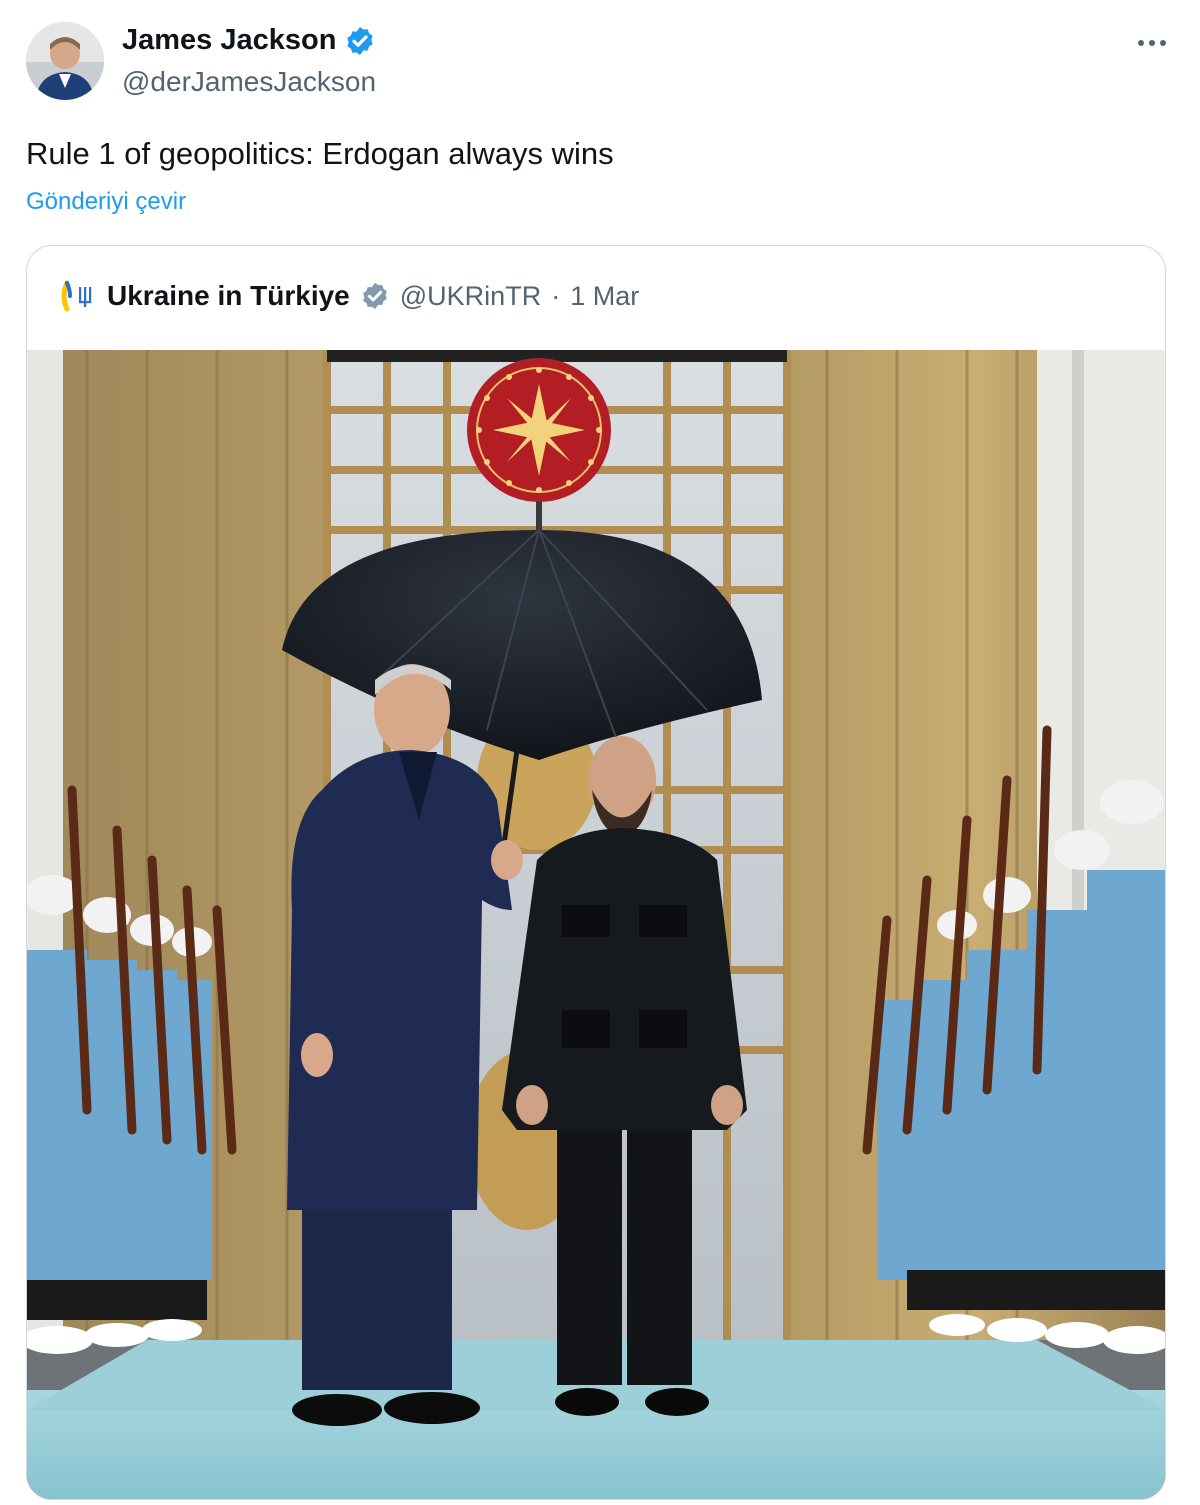 Image resolution: width=1200 pixels, height=1505 pixels. Describe the element at coordinates (360, 41) in the screenshot. I see `verified-badge-icon` at that location.